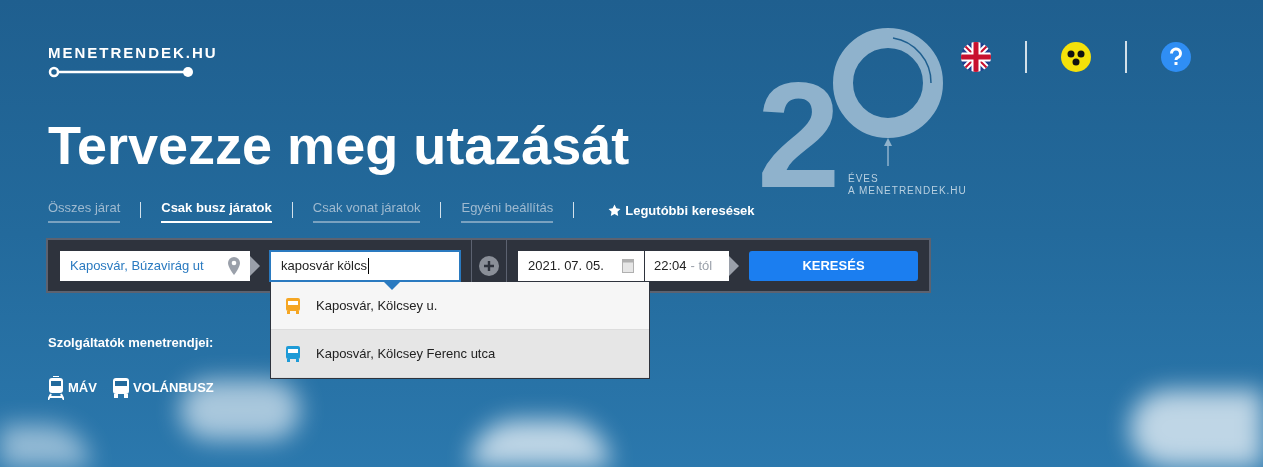  I want to click on accessibility-icon, so click(1076, 57).